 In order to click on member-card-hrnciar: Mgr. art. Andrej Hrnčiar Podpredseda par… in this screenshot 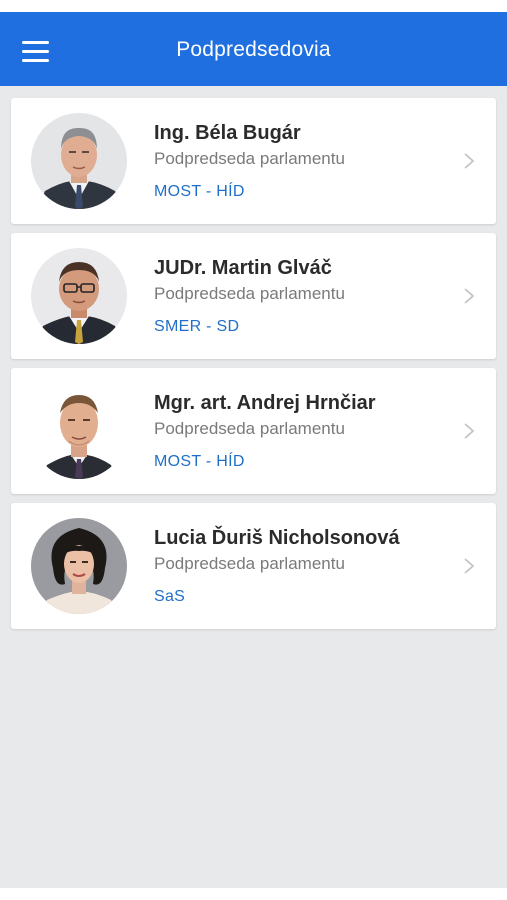, I will do `click(253, 431)`.